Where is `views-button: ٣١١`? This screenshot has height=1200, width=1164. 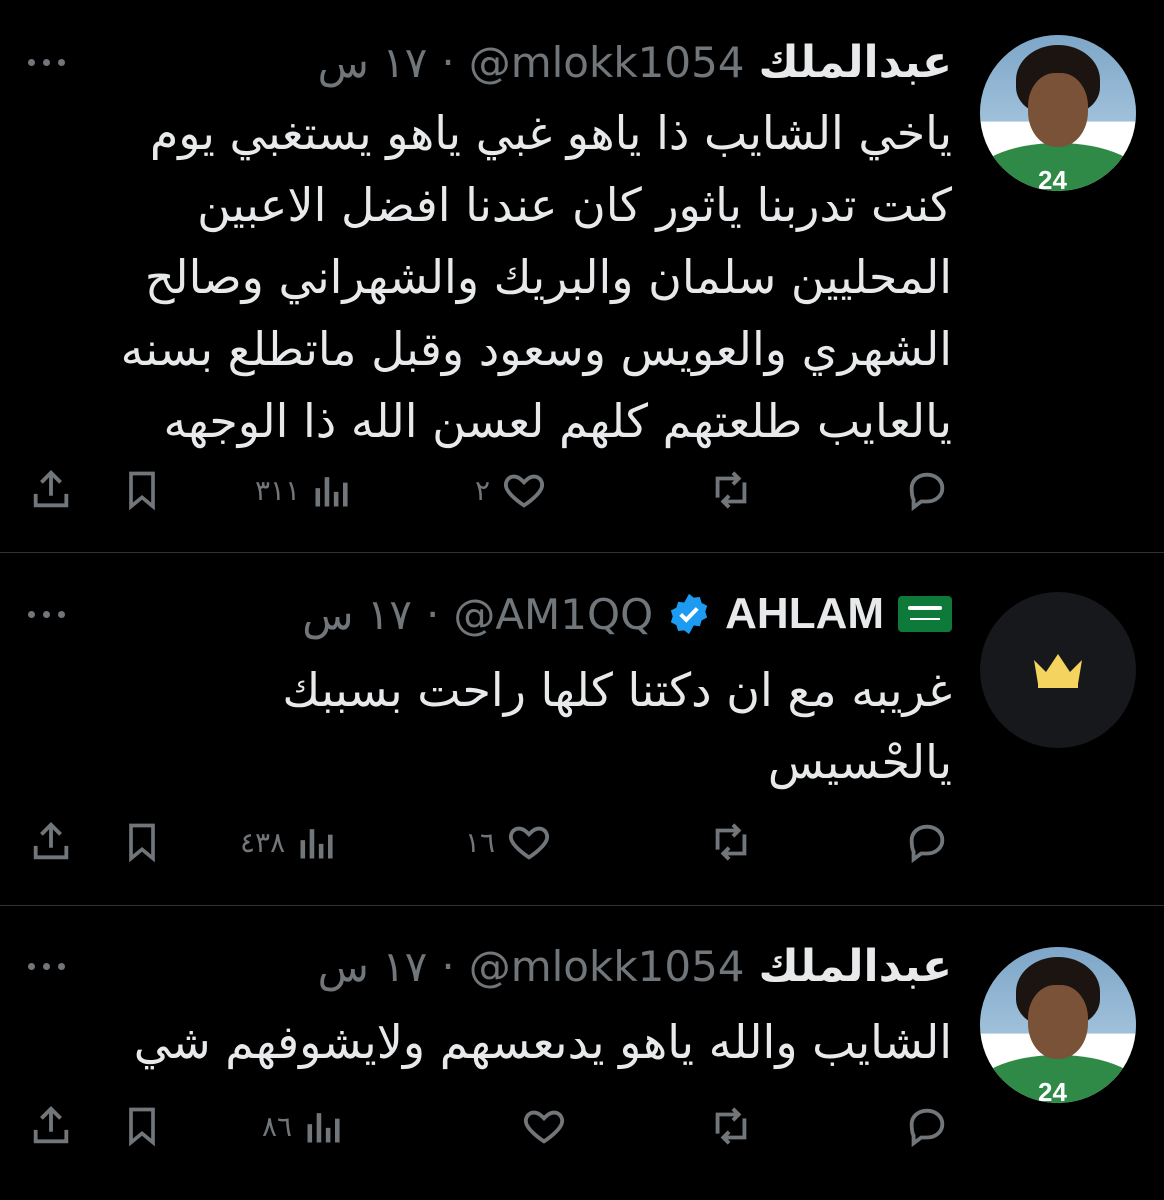
views-button: ٣١١ is located at coordinates (304, 490).